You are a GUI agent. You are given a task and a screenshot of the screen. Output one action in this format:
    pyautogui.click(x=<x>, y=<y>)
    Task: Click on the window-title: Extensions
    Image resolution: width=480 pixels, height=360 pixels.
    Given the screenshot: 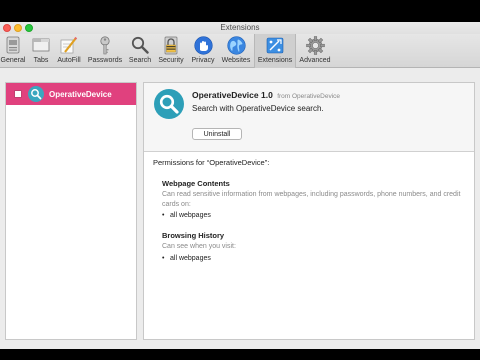 What is the action you would take?
    pyautogui.click(x=240, y=27)
    